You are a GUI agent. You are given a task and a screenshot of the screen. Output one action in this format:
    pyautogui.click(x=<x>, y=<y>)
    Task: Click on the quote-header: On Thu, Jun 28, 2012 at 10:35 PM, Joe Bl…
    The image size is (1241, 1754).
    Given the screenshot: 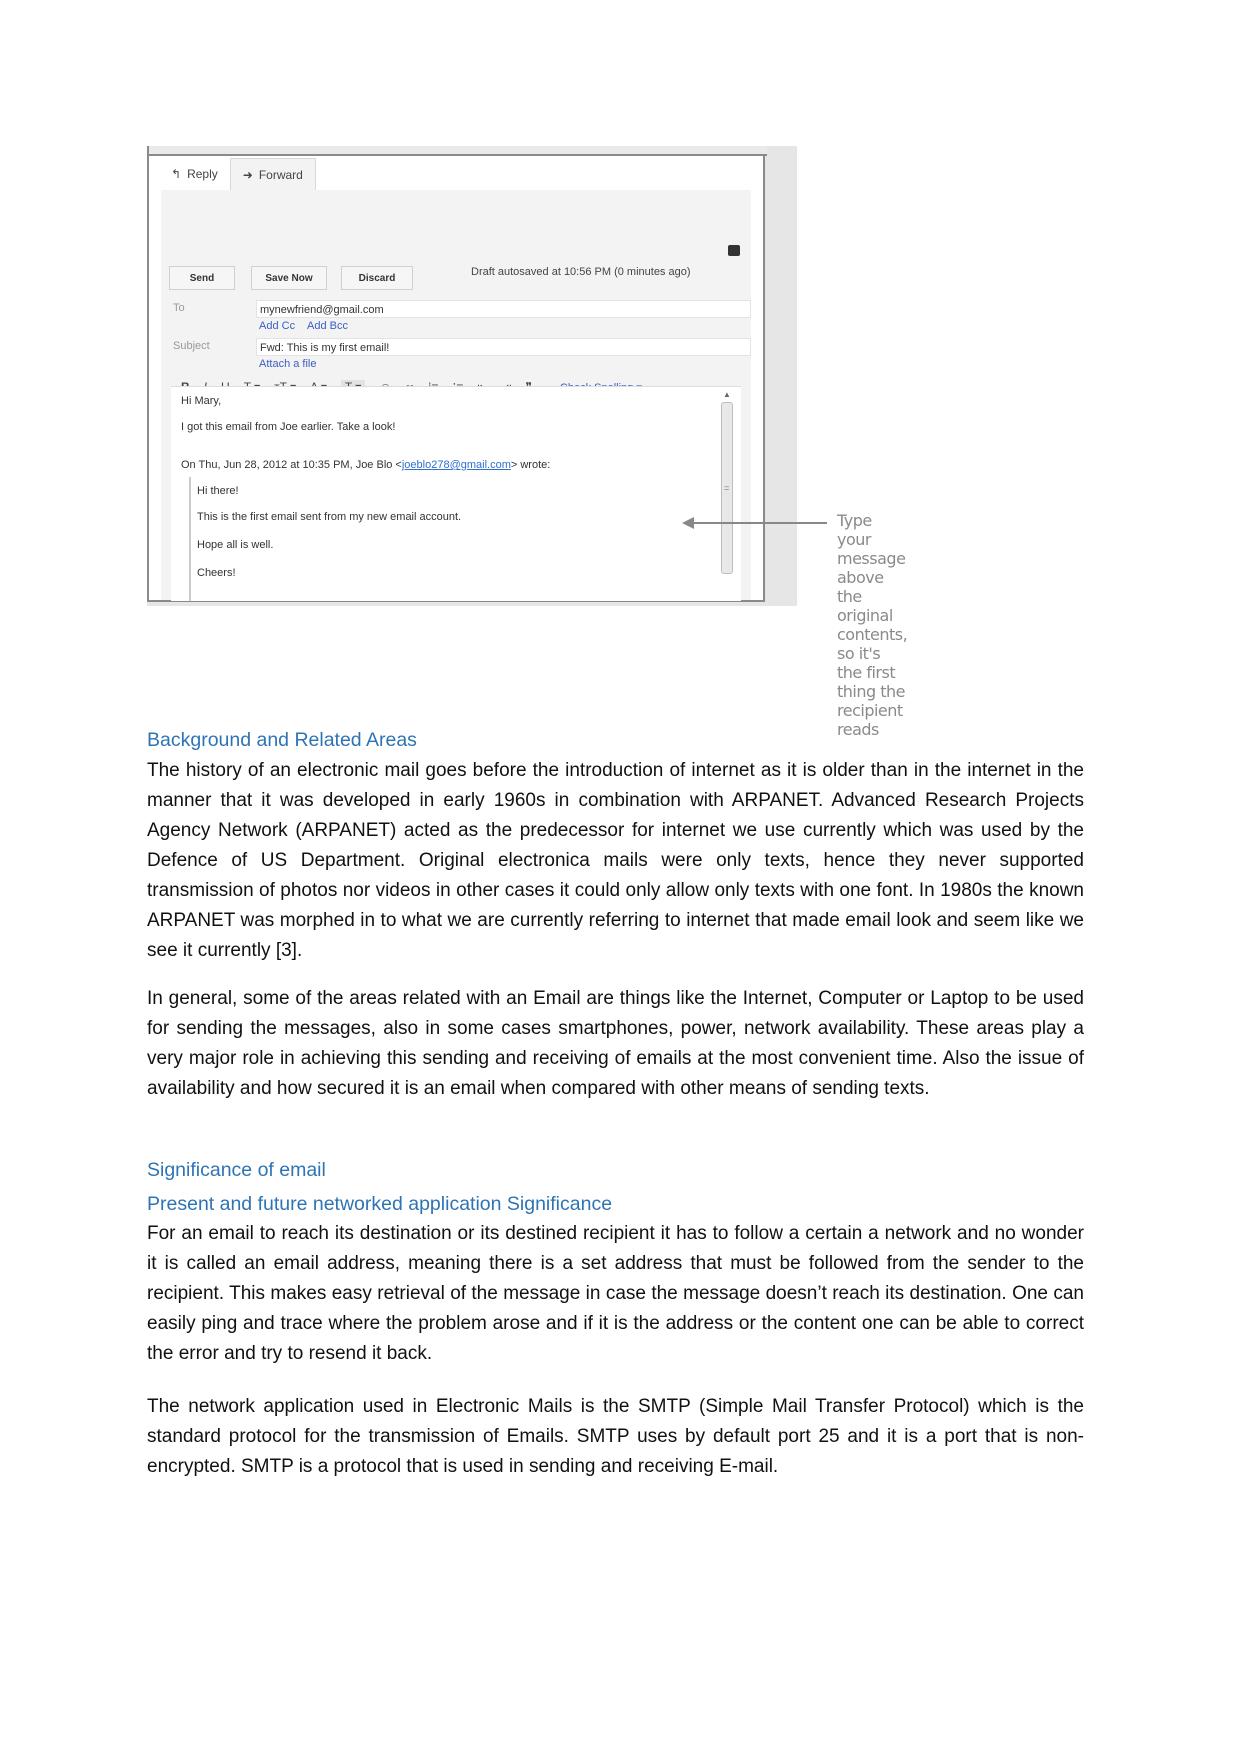 What is the action you would take?
    pyautogui.click(x=365, y=465)
    